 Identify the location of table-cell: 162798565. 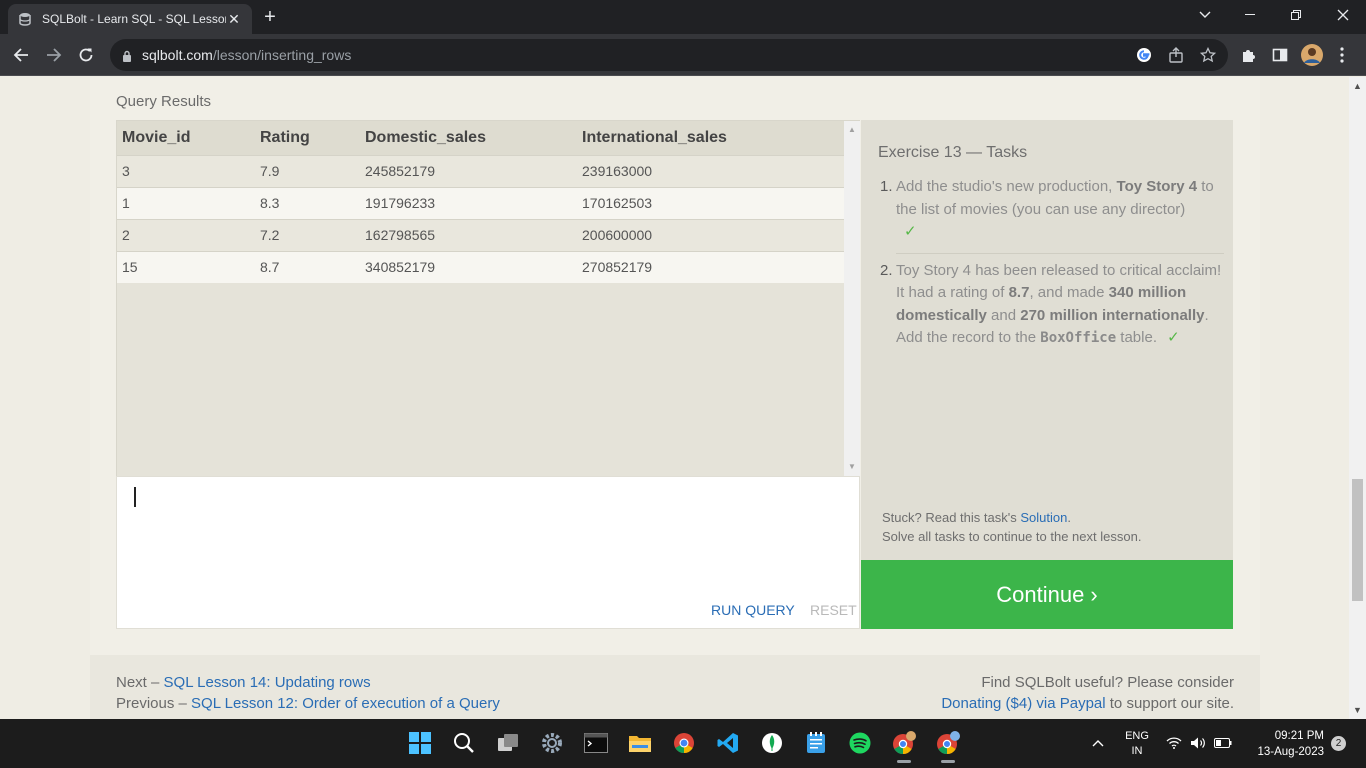
(468, 234).